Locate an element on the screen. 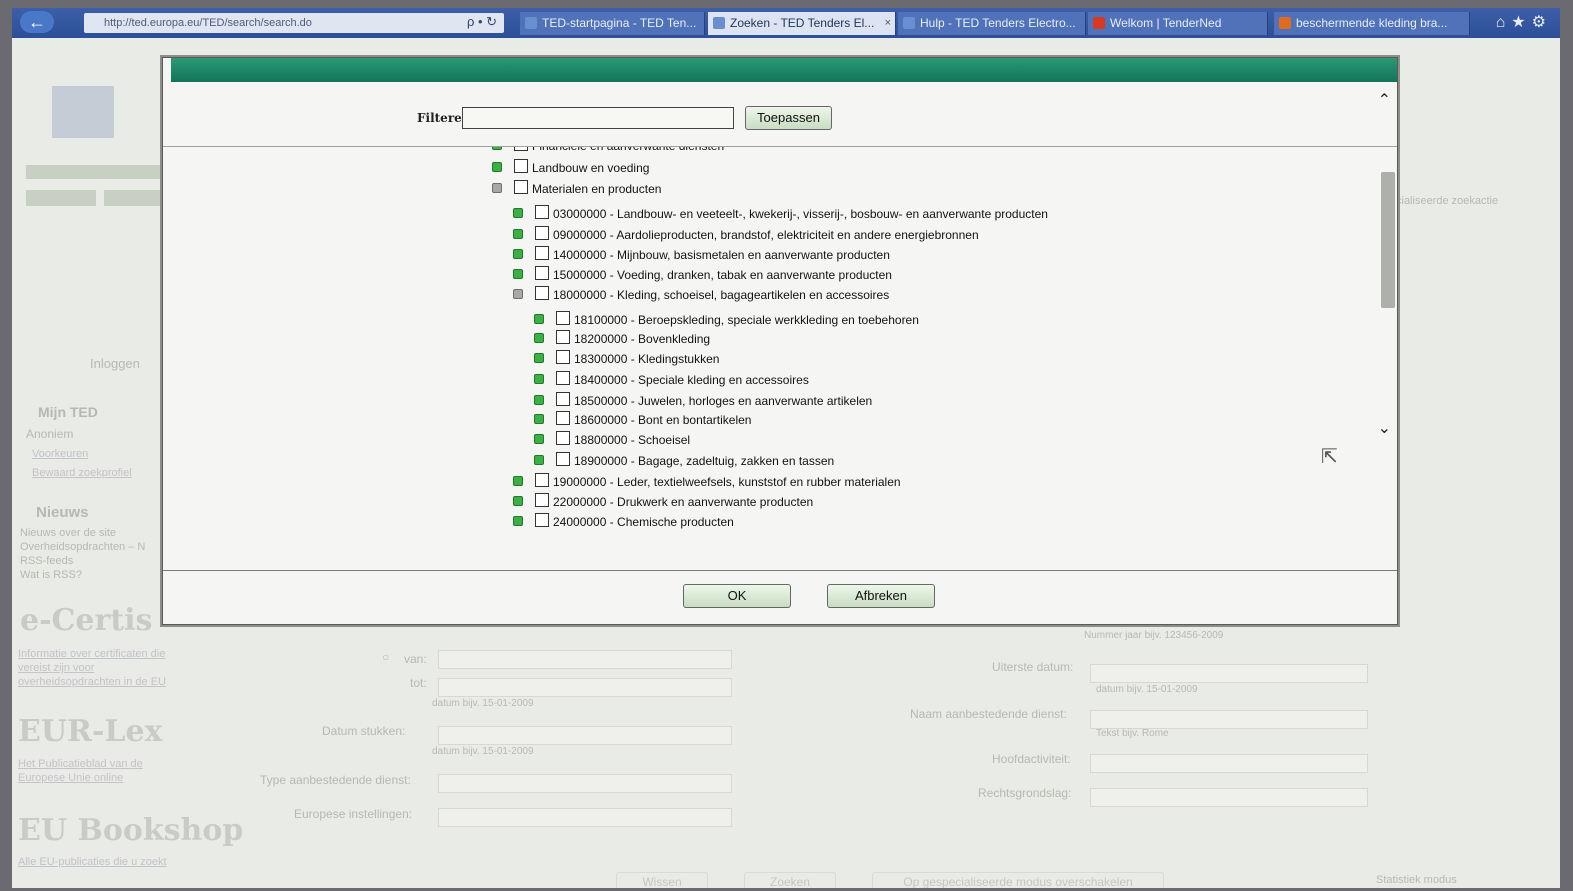 This screenshot has width=1573, height=891. tree-item-label: 24000000 - Chemische producten is located at coordinates (643, 522).